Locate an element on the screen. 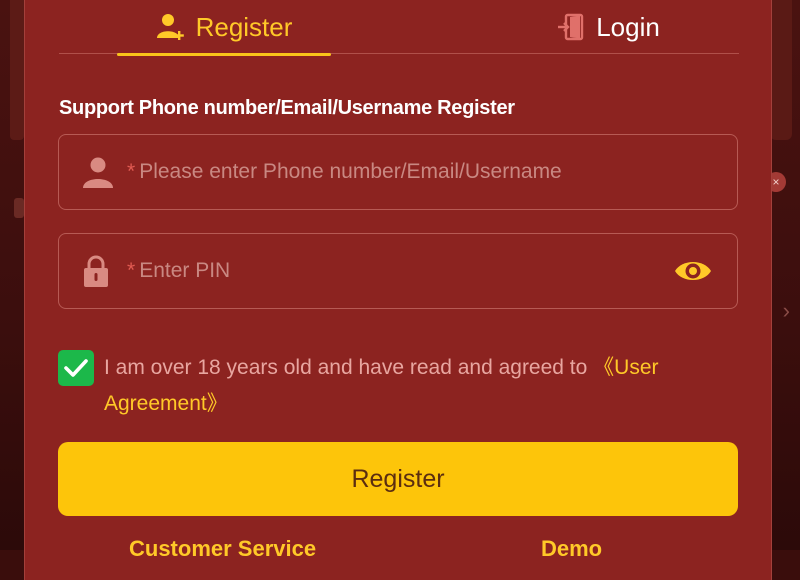 This screenshot has height=580, width=800. user-plus-icon is located at coordinates (171, 27).